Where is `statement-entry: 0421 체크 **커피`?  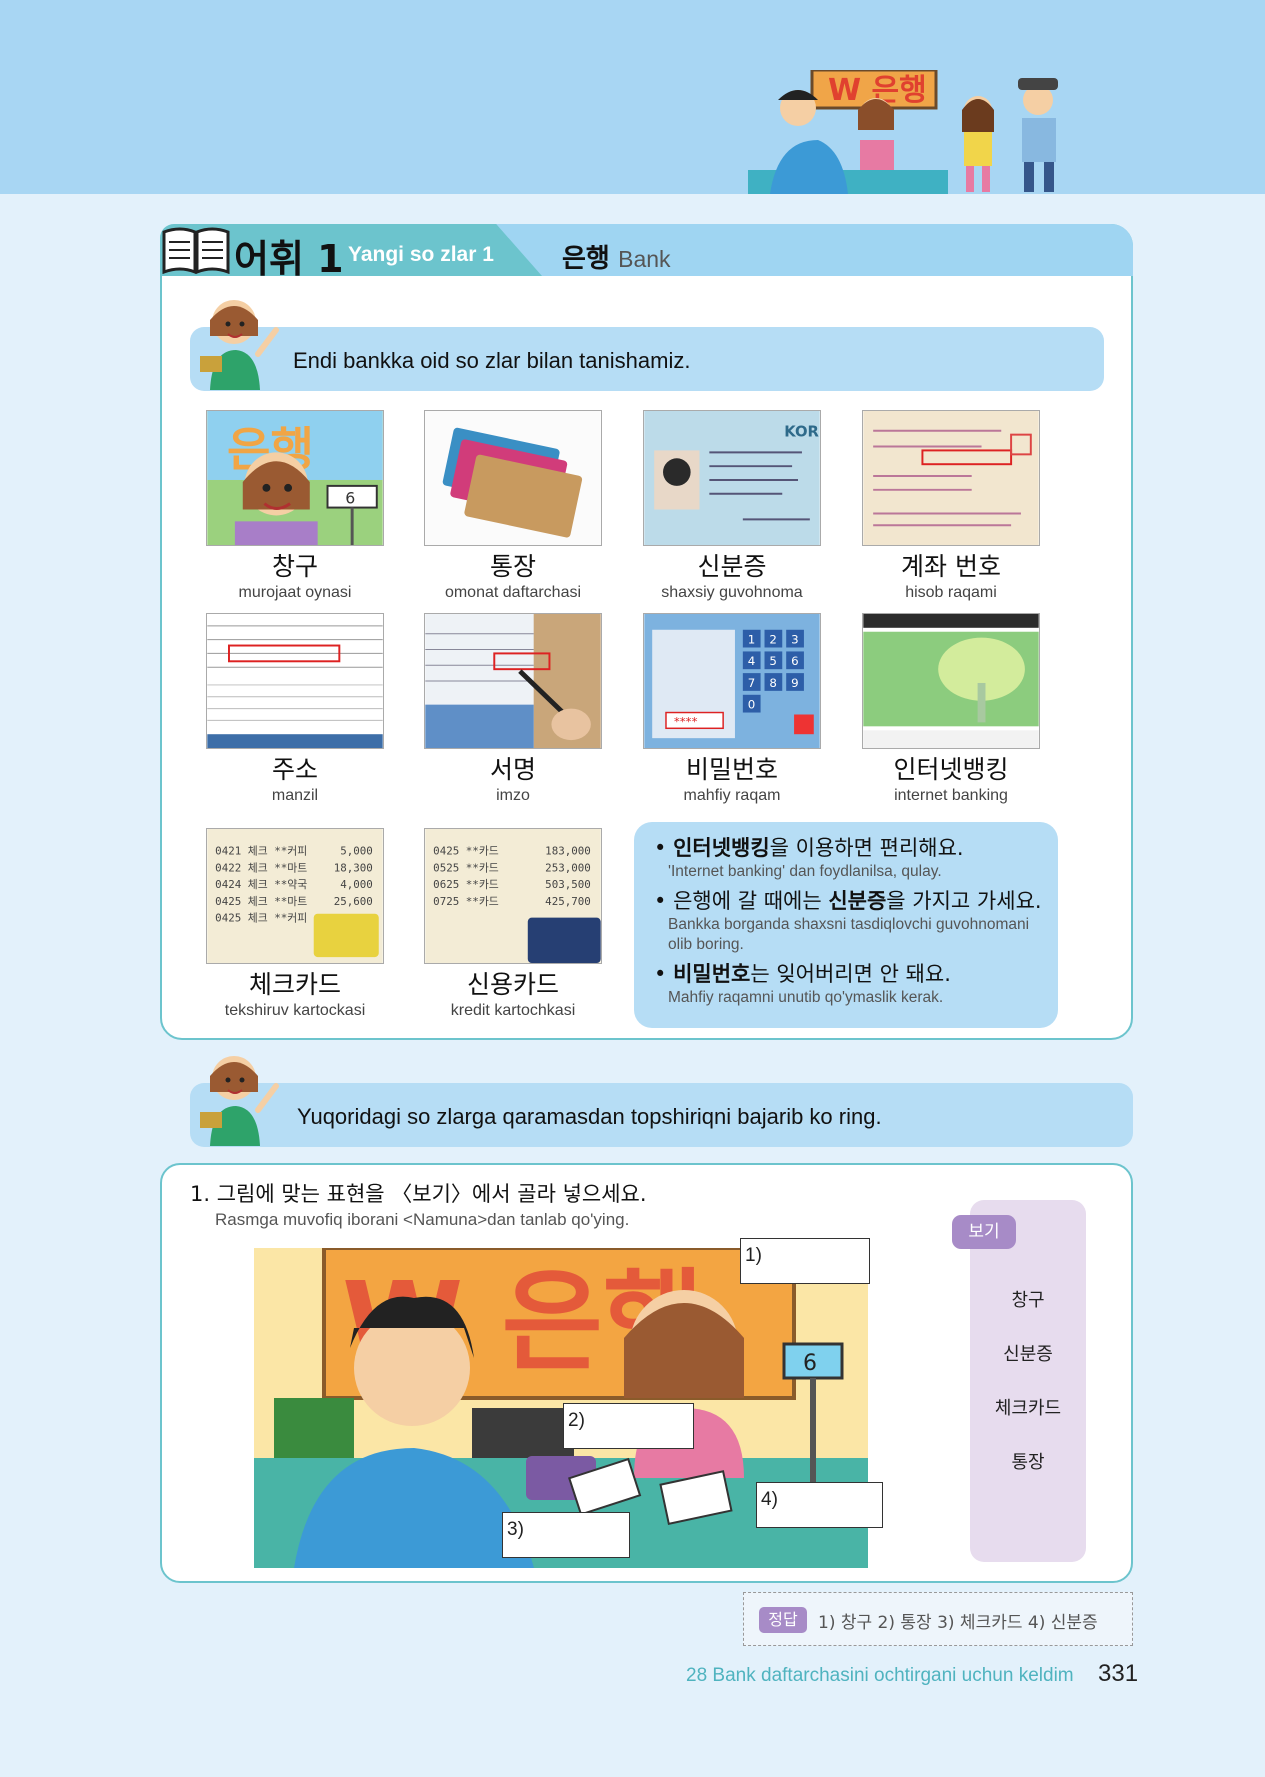
statement-entry: 0421 체크 **커피 is located at coordinates (261, 851).